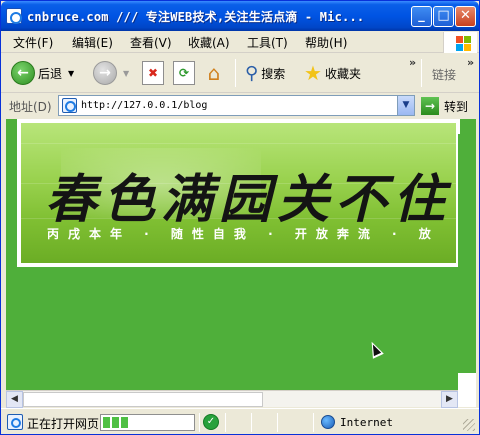 Image resolution: width=480 pixels, height=435 pixels. I want to click on progress-fill, so click(116, 422).